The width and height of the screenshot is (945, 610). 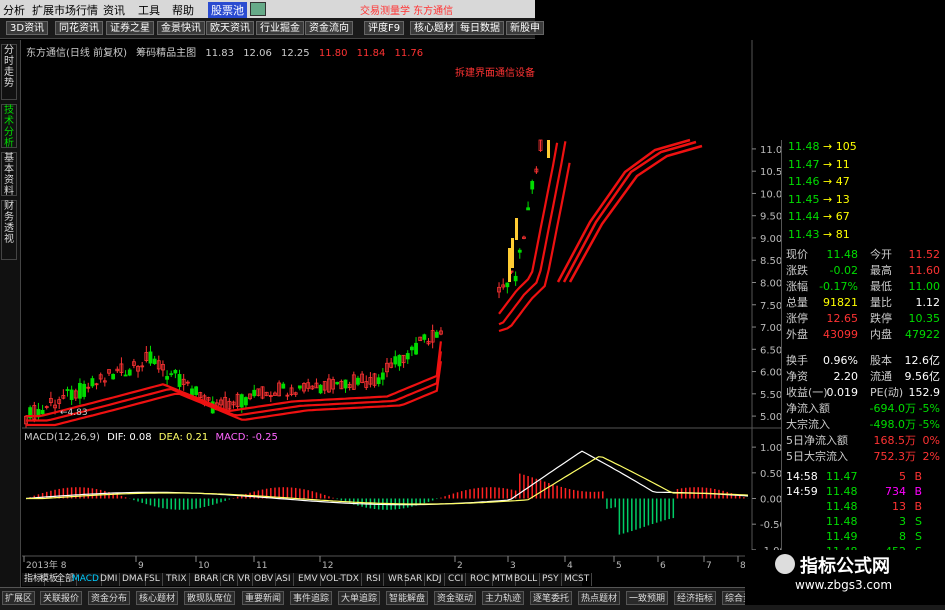 What do you see at coordinates (808, 408) in the screenshot?
I see `flow-label: 净流入额` at bounding box center [808, 408].